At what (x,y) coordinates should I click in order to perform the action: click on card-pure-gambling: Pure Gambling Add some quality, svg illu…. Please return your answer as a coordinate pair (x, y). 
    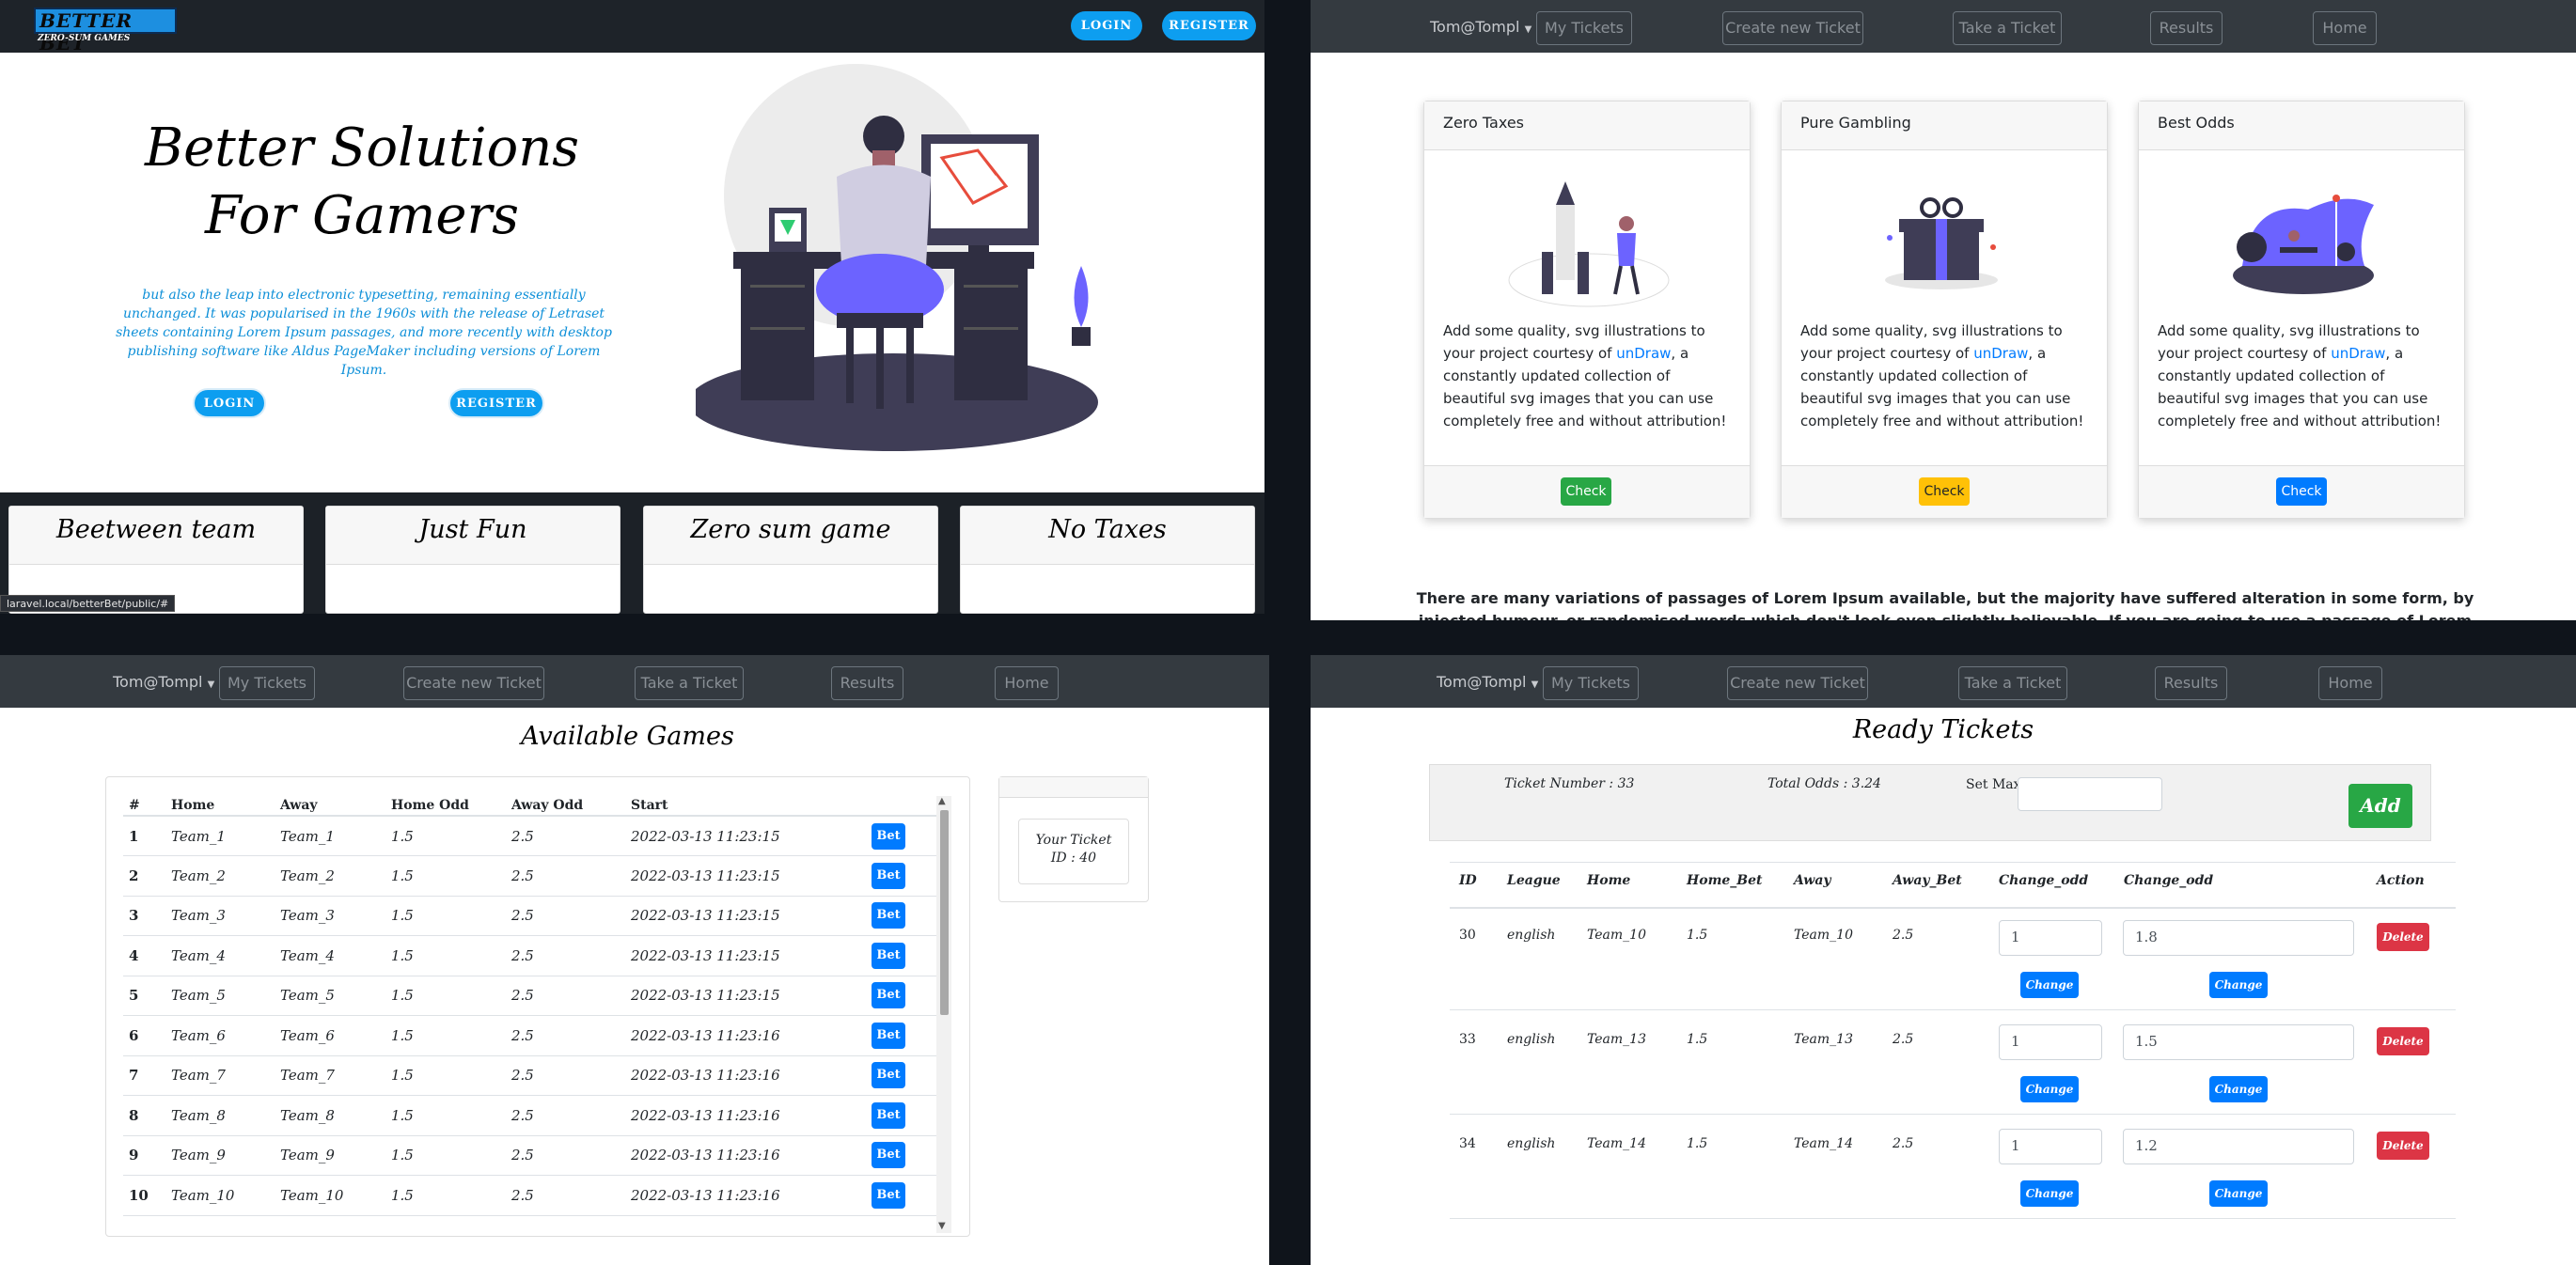
    Looking at the image, I should click on (1945, 310).